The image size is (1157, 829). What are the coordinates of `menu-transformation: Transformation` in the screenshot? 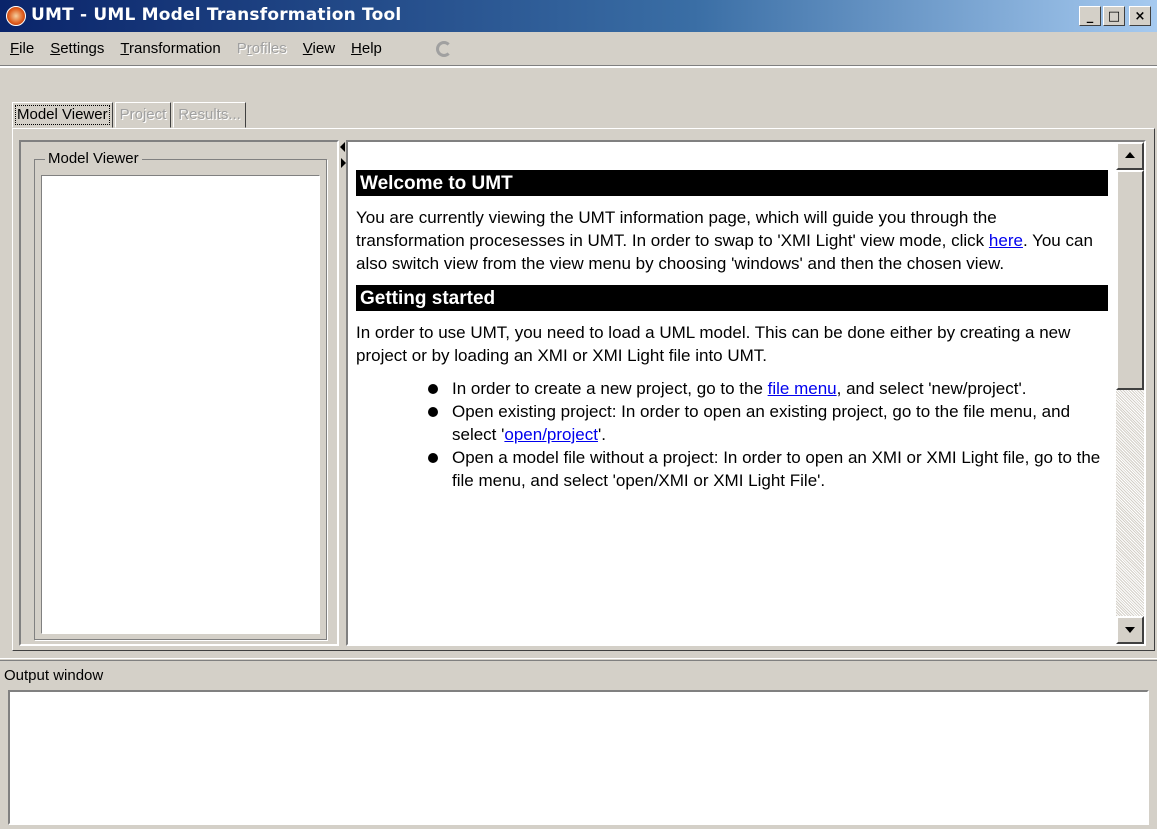 It's located at (174, 48).